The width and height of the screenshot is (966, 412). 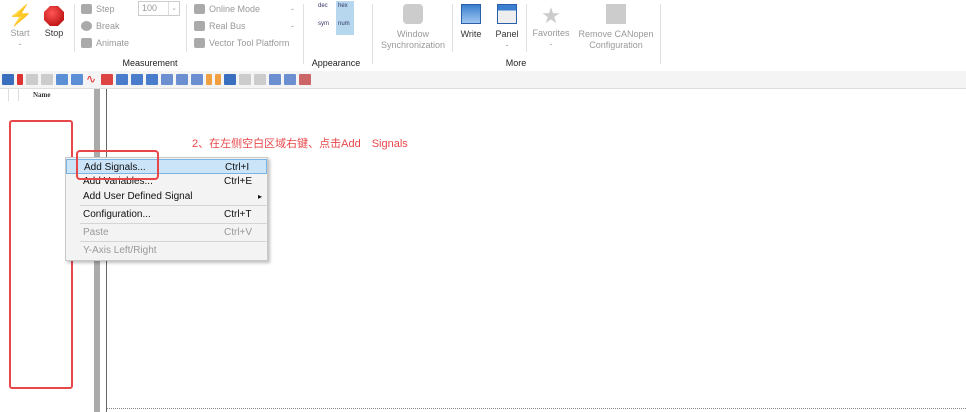 What do you see at coordinates (260, 196) in the screenshot?
I see `submenu-arrow-icon: ▸` at bounding box center [260, 196].